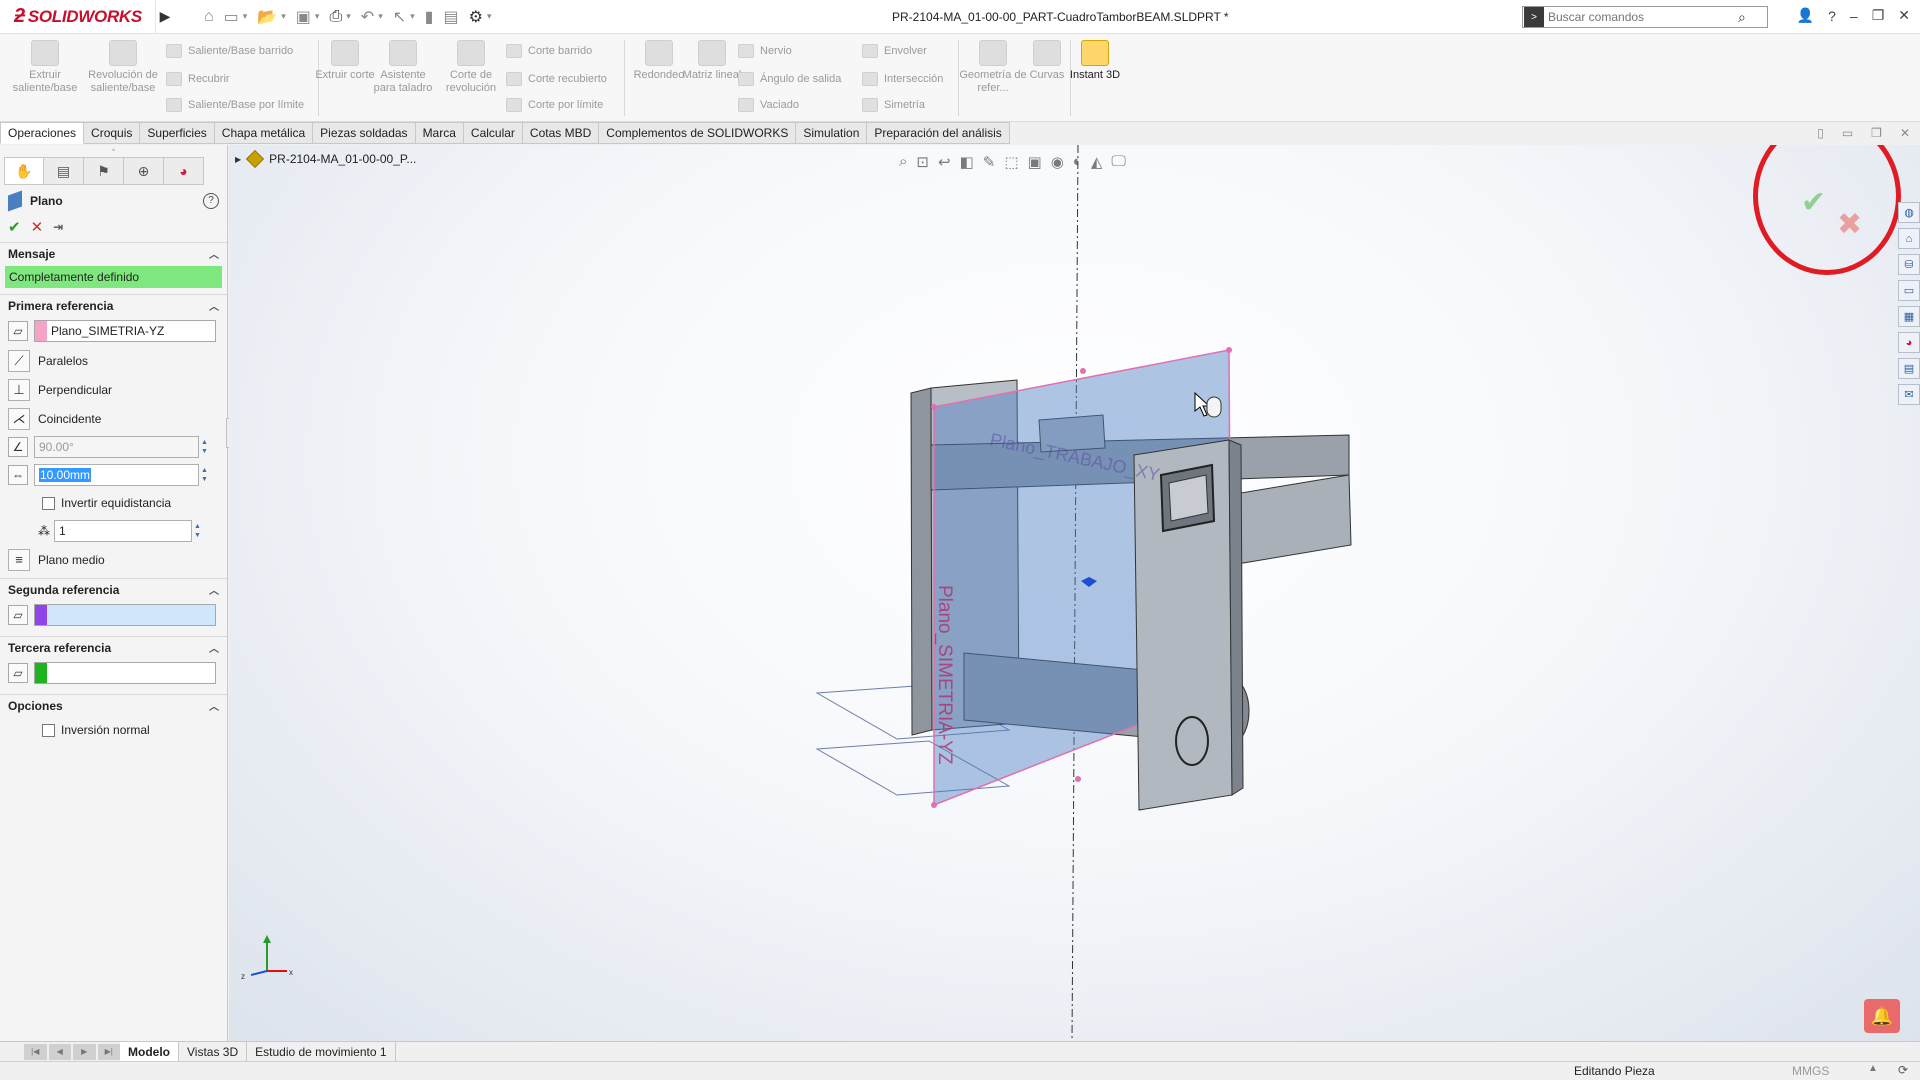 Image resolution: width=1920 pixels, height=1080 pixels. Describe the element at coordinates (1882, 1016) in the screenshot. I see `notification-bell-icon: 🔔` at that location.